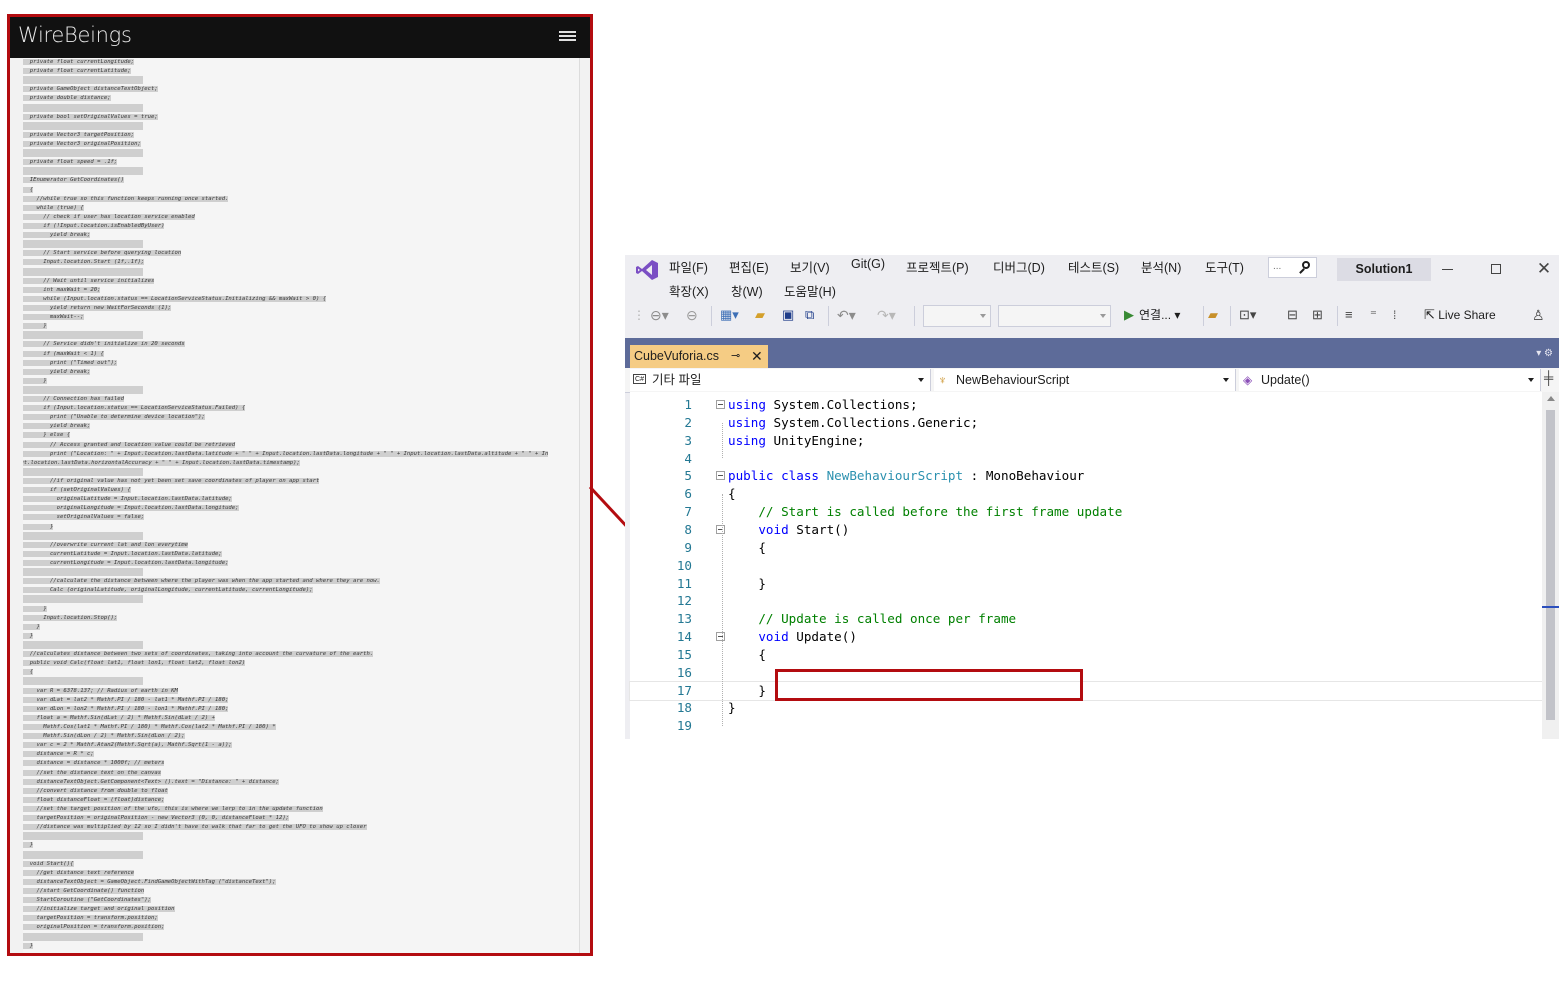 This screenshot has width=1567, height=982. What do you see at coordinates (809, 315) in the screenshot?
I see `save-all-icon: ⧉` at bounding box center [809, 315].